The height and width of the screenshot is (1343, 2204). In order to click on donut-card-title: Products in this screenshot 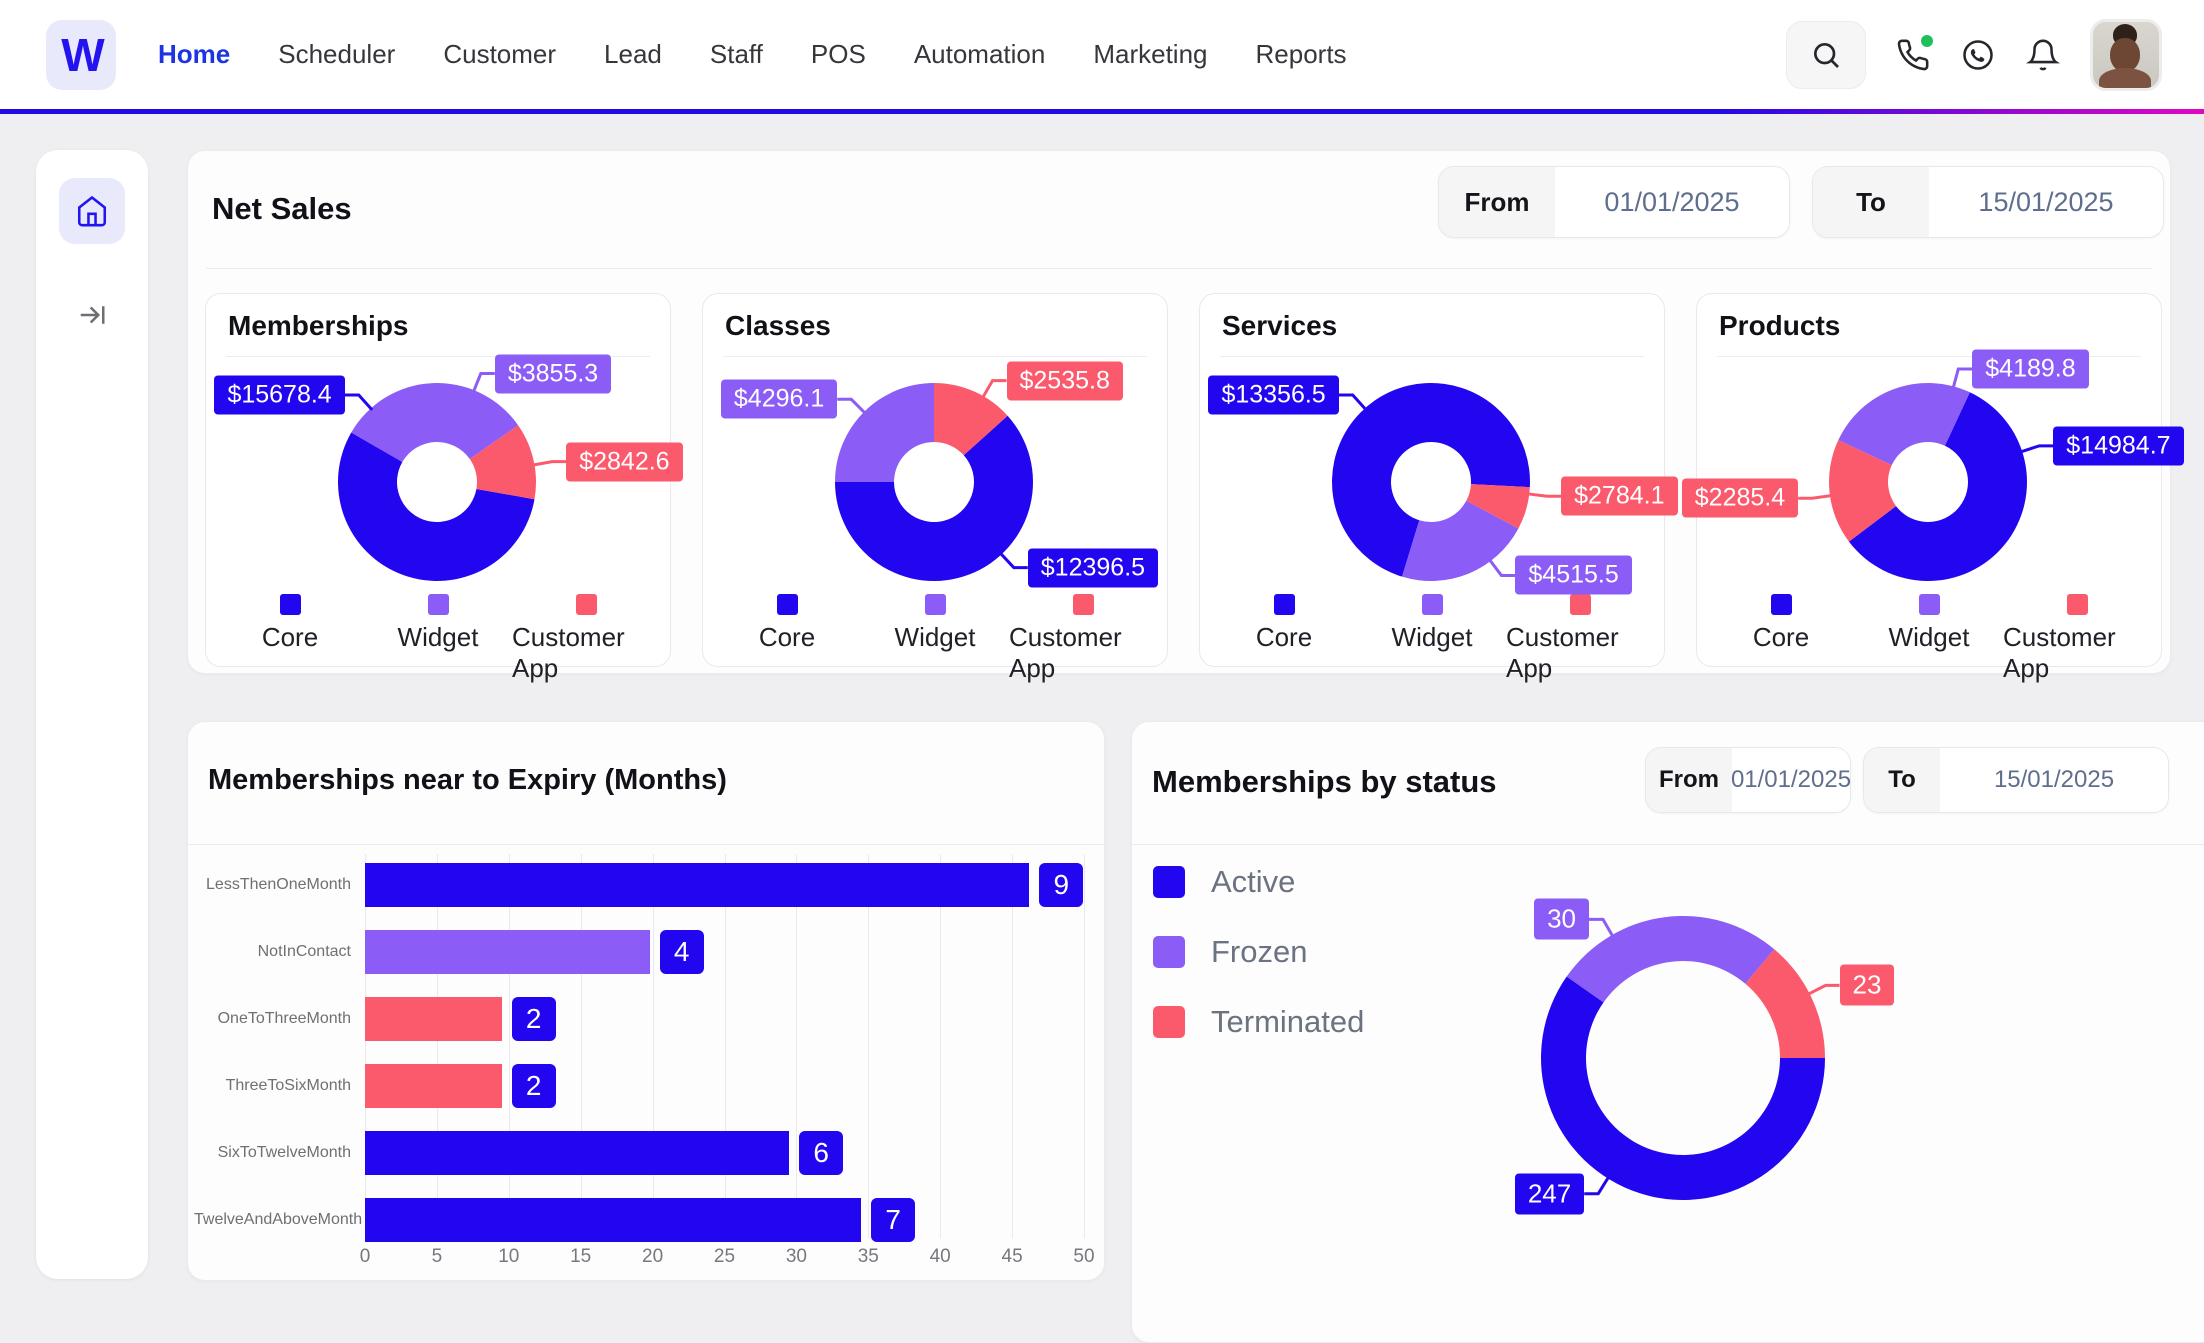, I will do `click(1780, 325)`.